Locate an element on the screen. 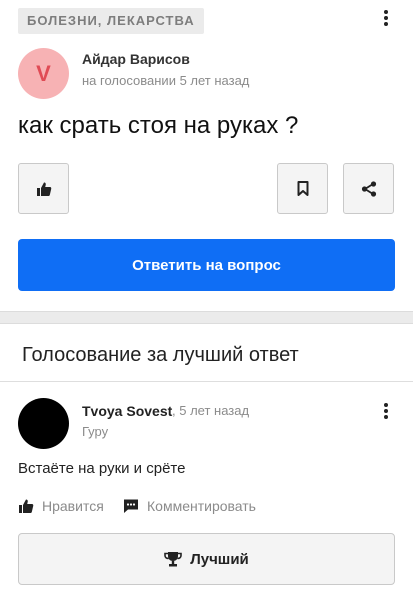  comment-button: Комментировать is located at coordinates (189, 506).